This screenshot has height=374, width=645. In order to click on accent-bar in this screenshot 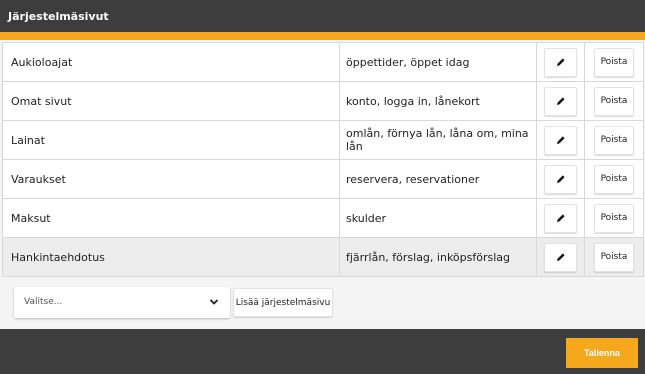, I will do `click(322, 36)`.